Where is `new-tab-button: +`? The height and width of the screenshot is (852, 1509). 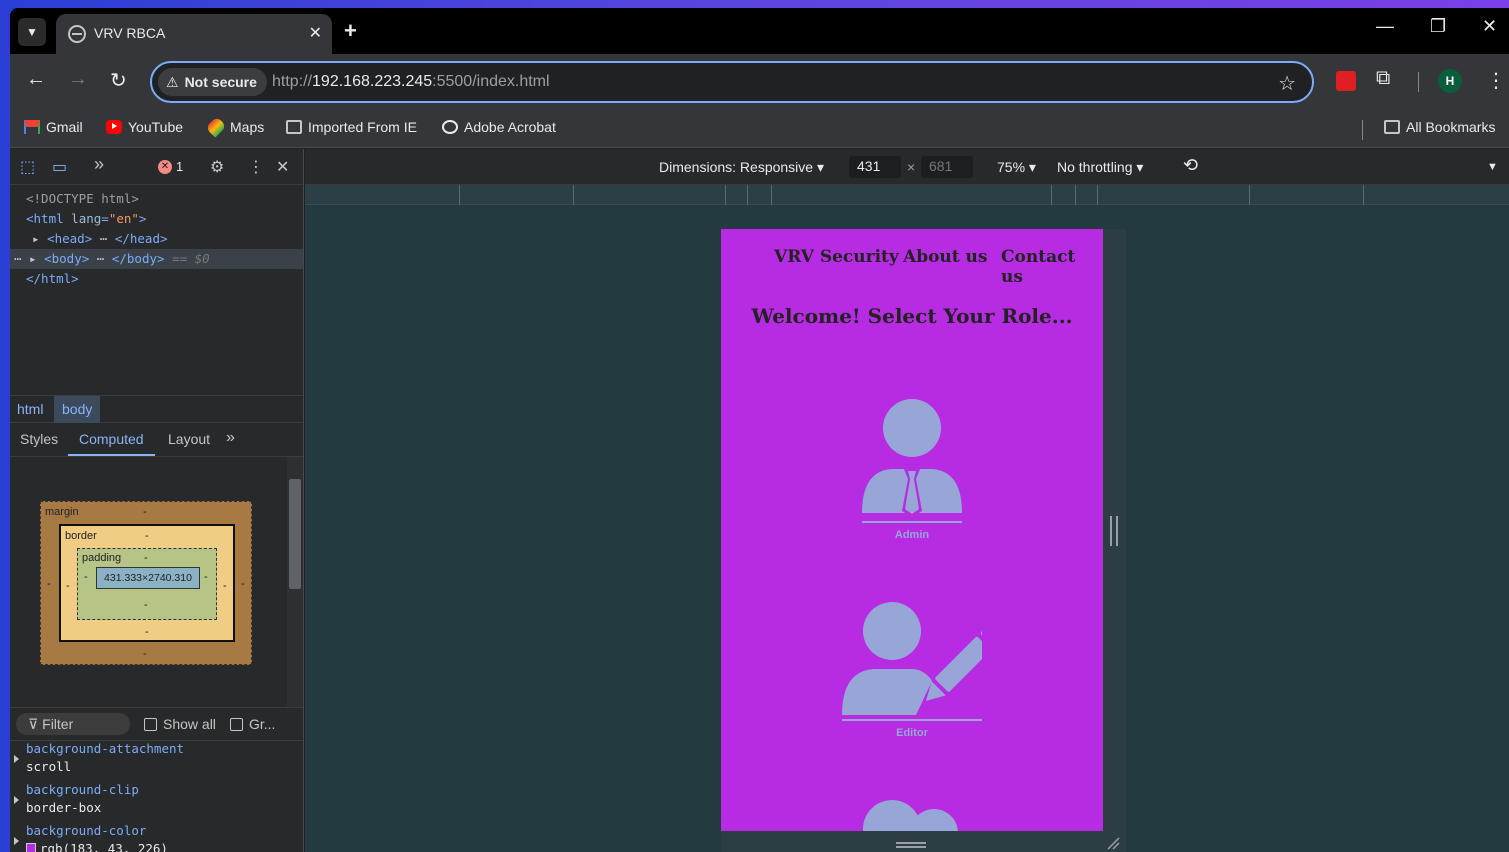 new-tab-button: + is located at coordinates (350, 31).